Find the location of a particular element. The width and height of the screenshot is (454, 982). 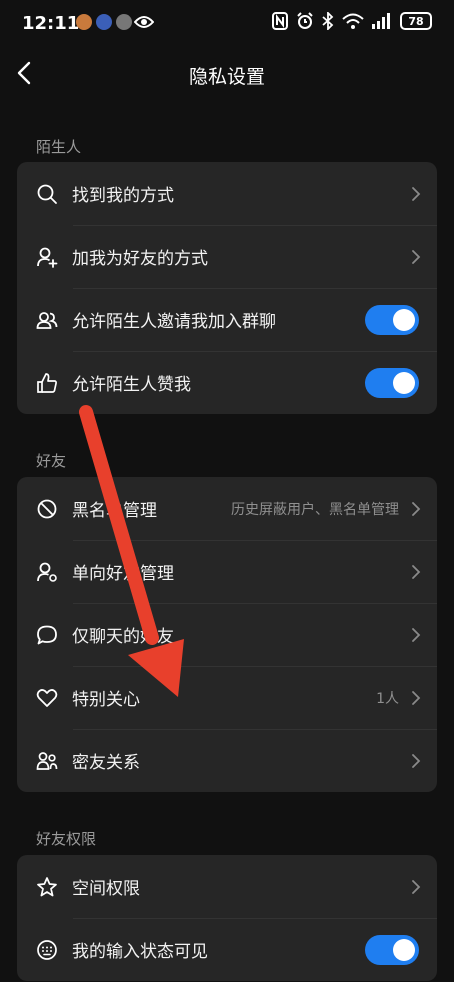

row-value: 1人 is located at coordinates (387, 698).